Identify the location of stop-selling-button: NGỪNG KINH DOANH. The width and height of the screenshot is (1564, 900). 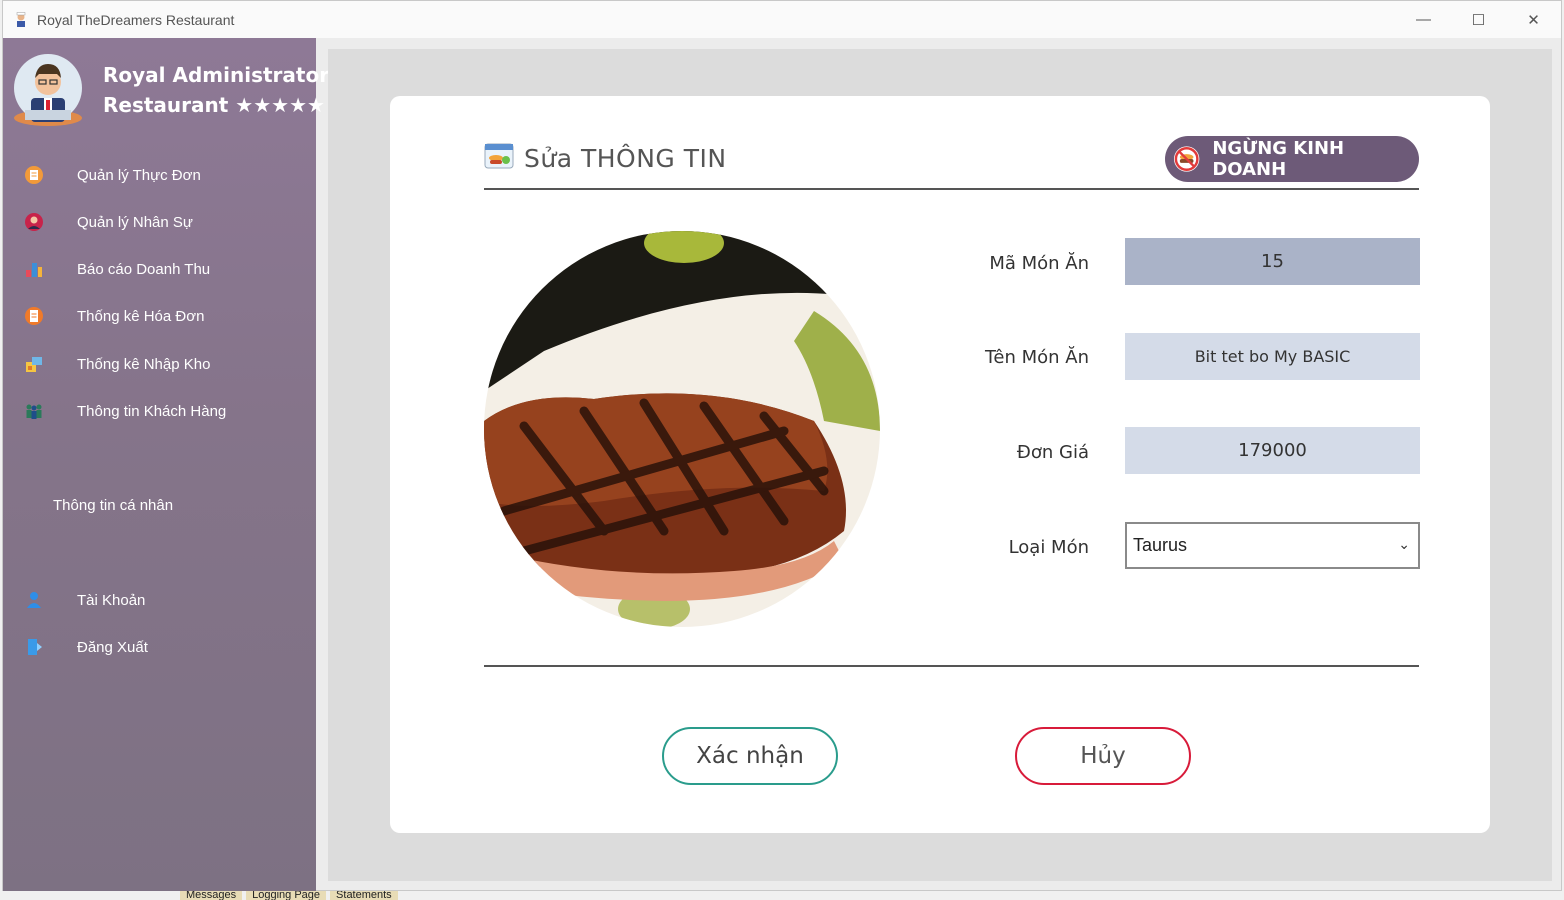
(1292, 159).